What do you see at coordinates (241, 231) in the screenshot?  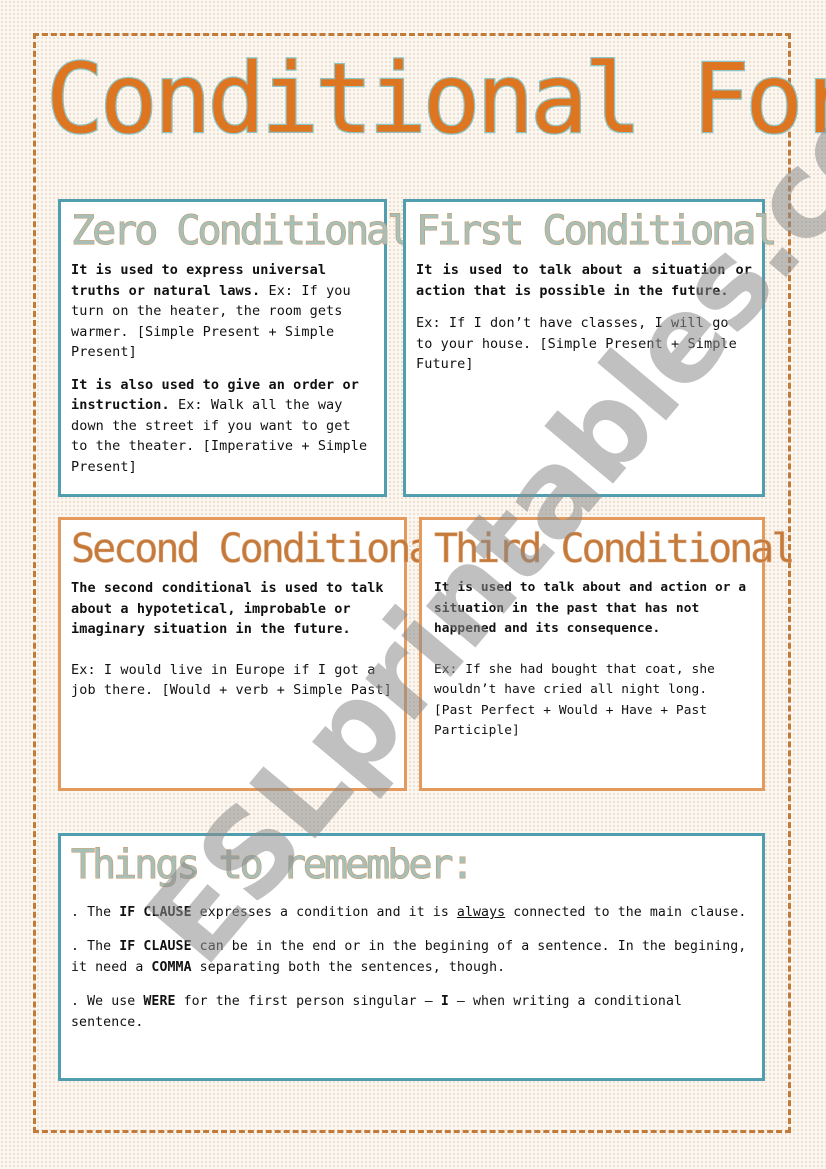 I see `card-title: Zero Conditional` at bounding box center [241, 231].